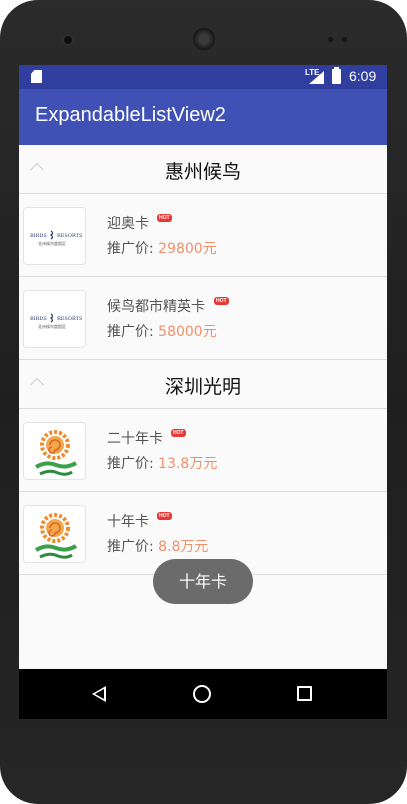  I want to click on status-time: 6:09, so click(363, 76).